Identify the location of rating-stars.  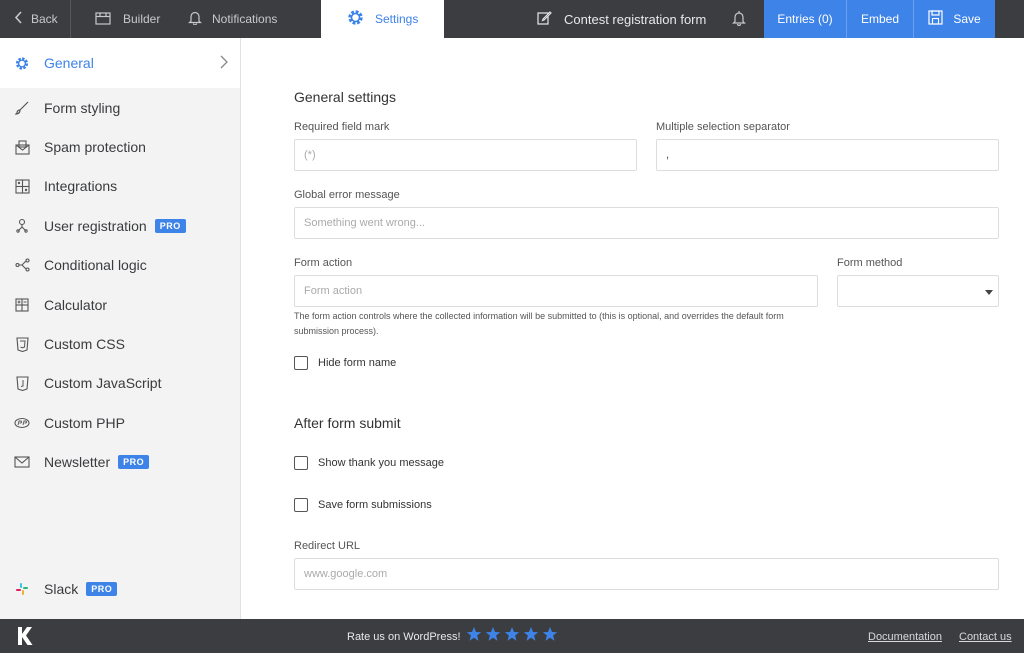
(512, 635).